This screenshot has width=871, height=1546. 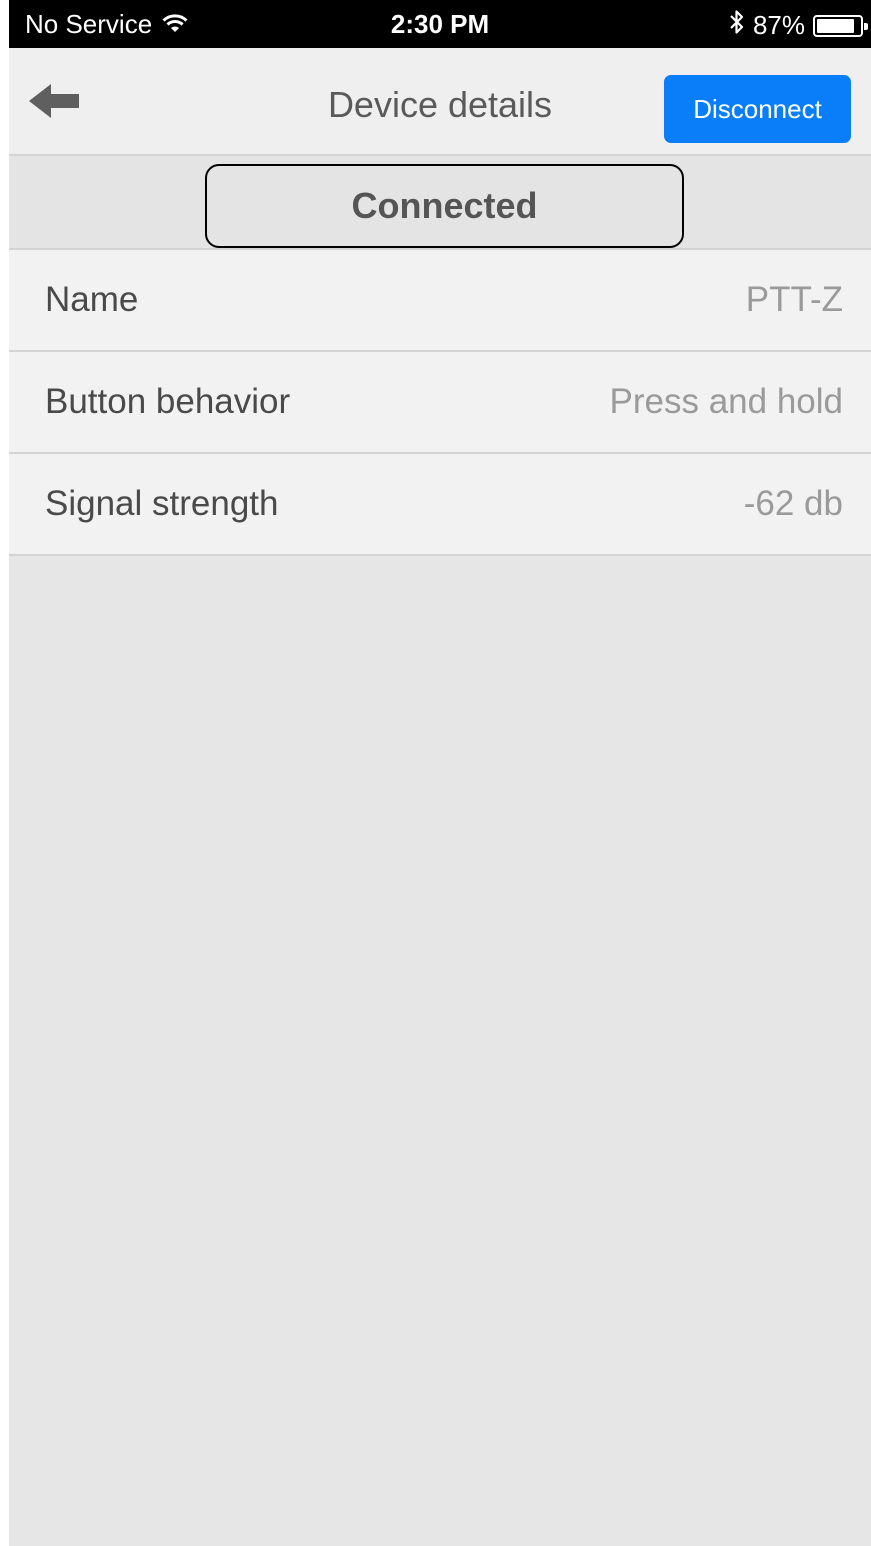 What do you see at coordinates (440, 301) in the screenshot?
I see `detail-row-name: Name PTT-Z` at bounding box center [440, 301].